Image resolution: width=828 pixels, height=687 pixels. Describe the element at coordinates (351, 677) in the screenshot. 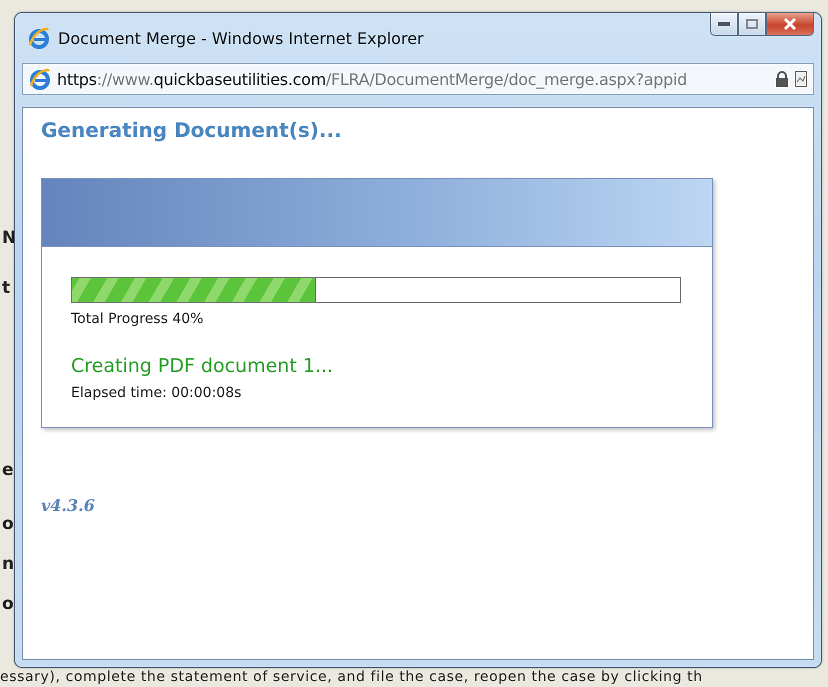

I see `page-text: essary), complete the statement of service, and file the case, reopen the case by clicking th` at that location.